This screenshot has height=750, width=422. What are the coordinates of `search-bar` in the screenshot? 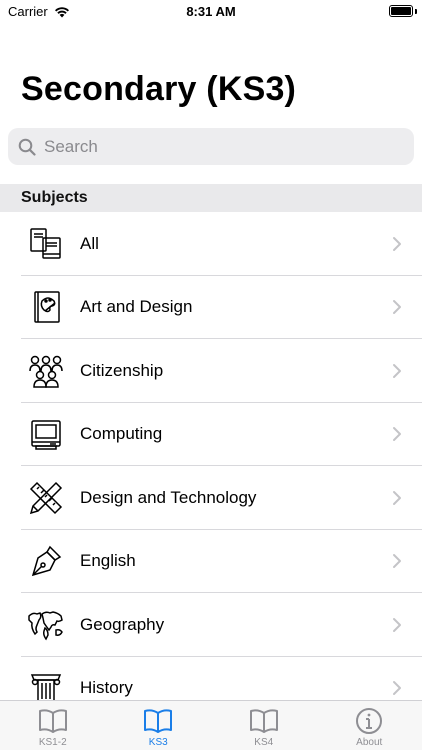 It's located at (211, 146).